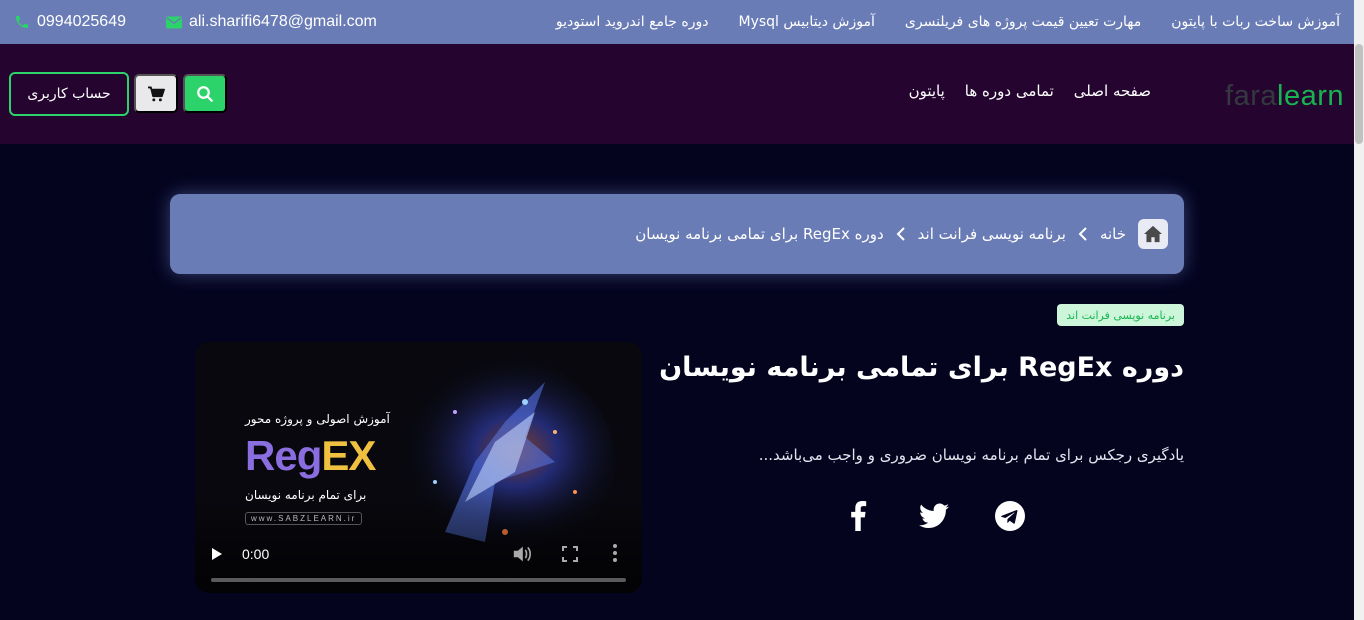  What do you see at coordinates (174, 22) in the screenshot?
I see `envelope-icon` at bounding box center [174, 22].